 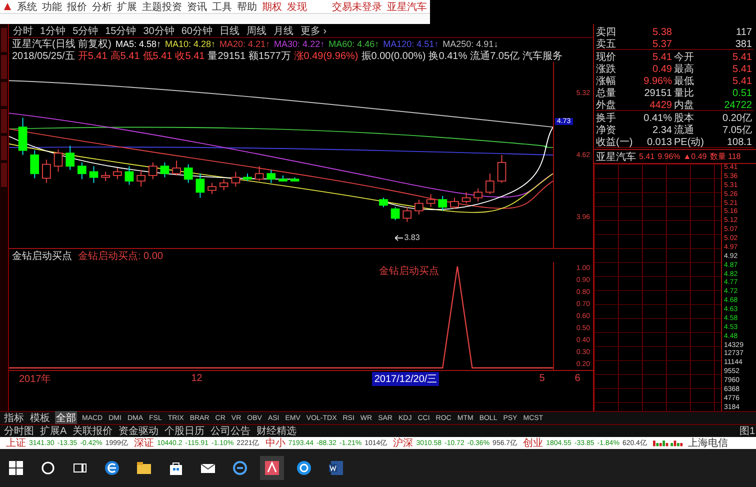 I want to click on info-tab: 个股日历, so click(x=185, y=431).